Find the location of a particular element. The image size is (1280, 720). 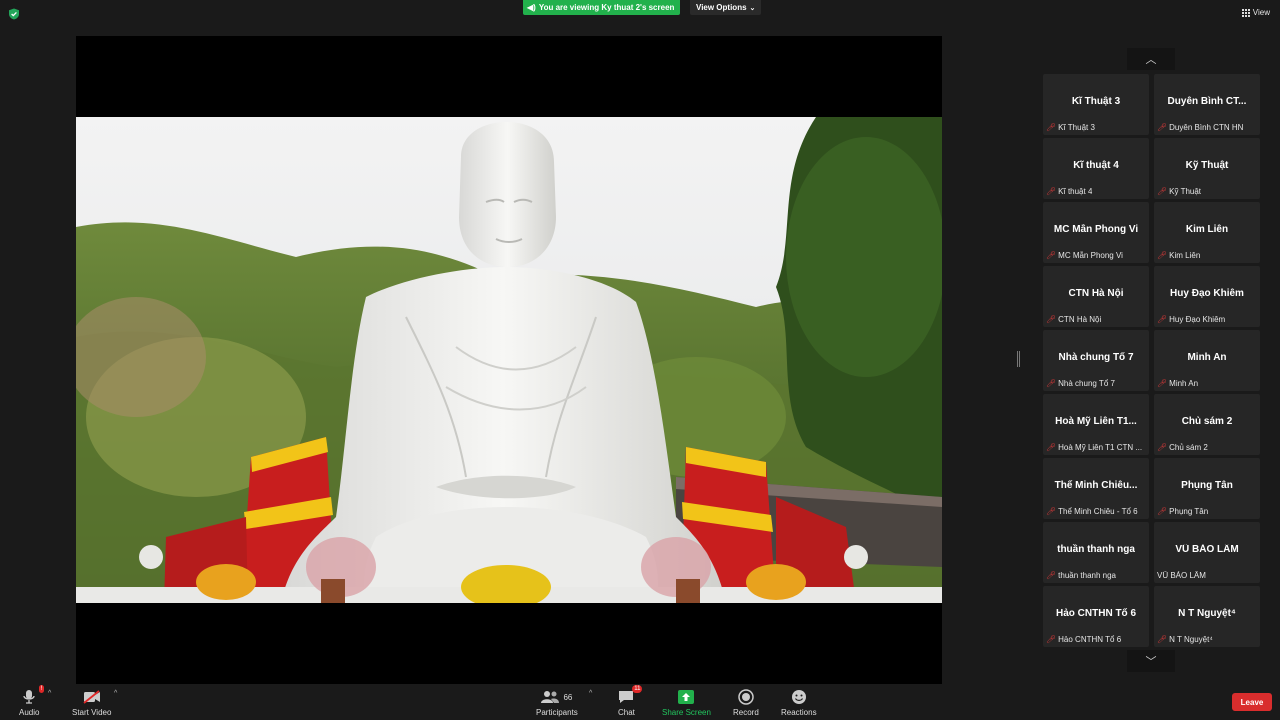

participant-name: Kĩ thuật 4 is located at coordinates (1075, 191).